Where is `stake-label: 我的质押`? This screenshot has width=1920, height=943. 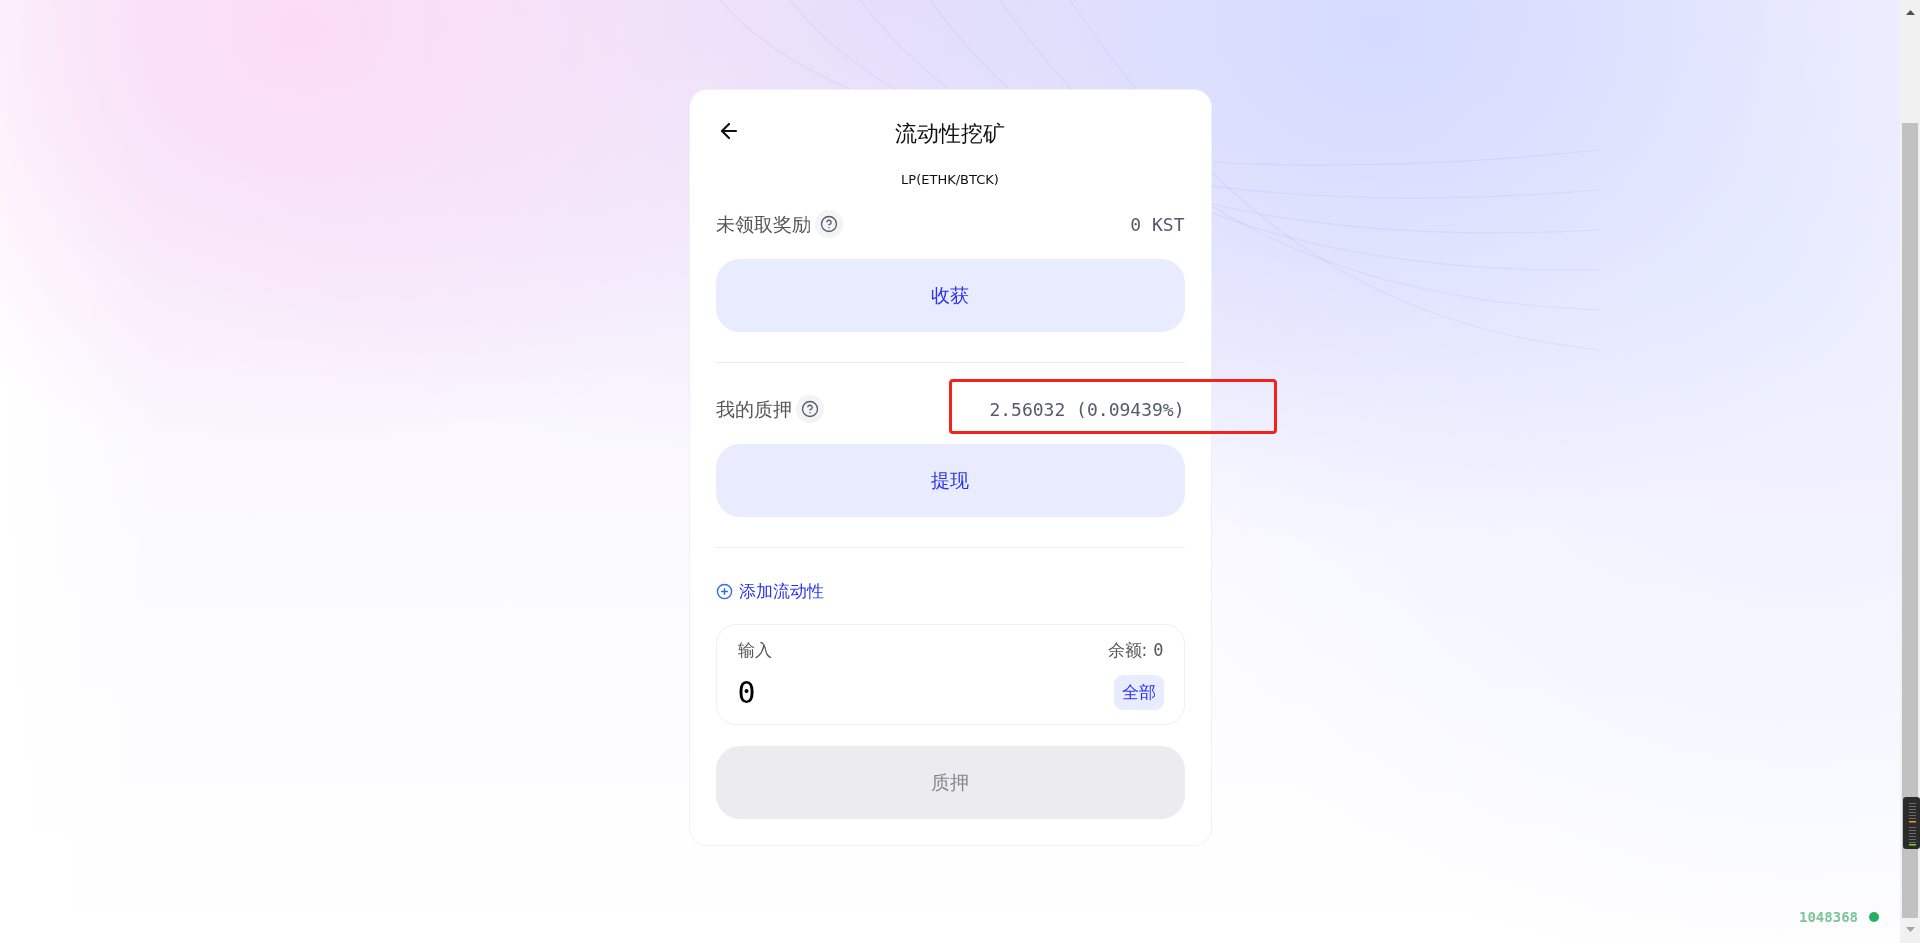 stake-label: 我的质押 is located at coordinates (753, 409).